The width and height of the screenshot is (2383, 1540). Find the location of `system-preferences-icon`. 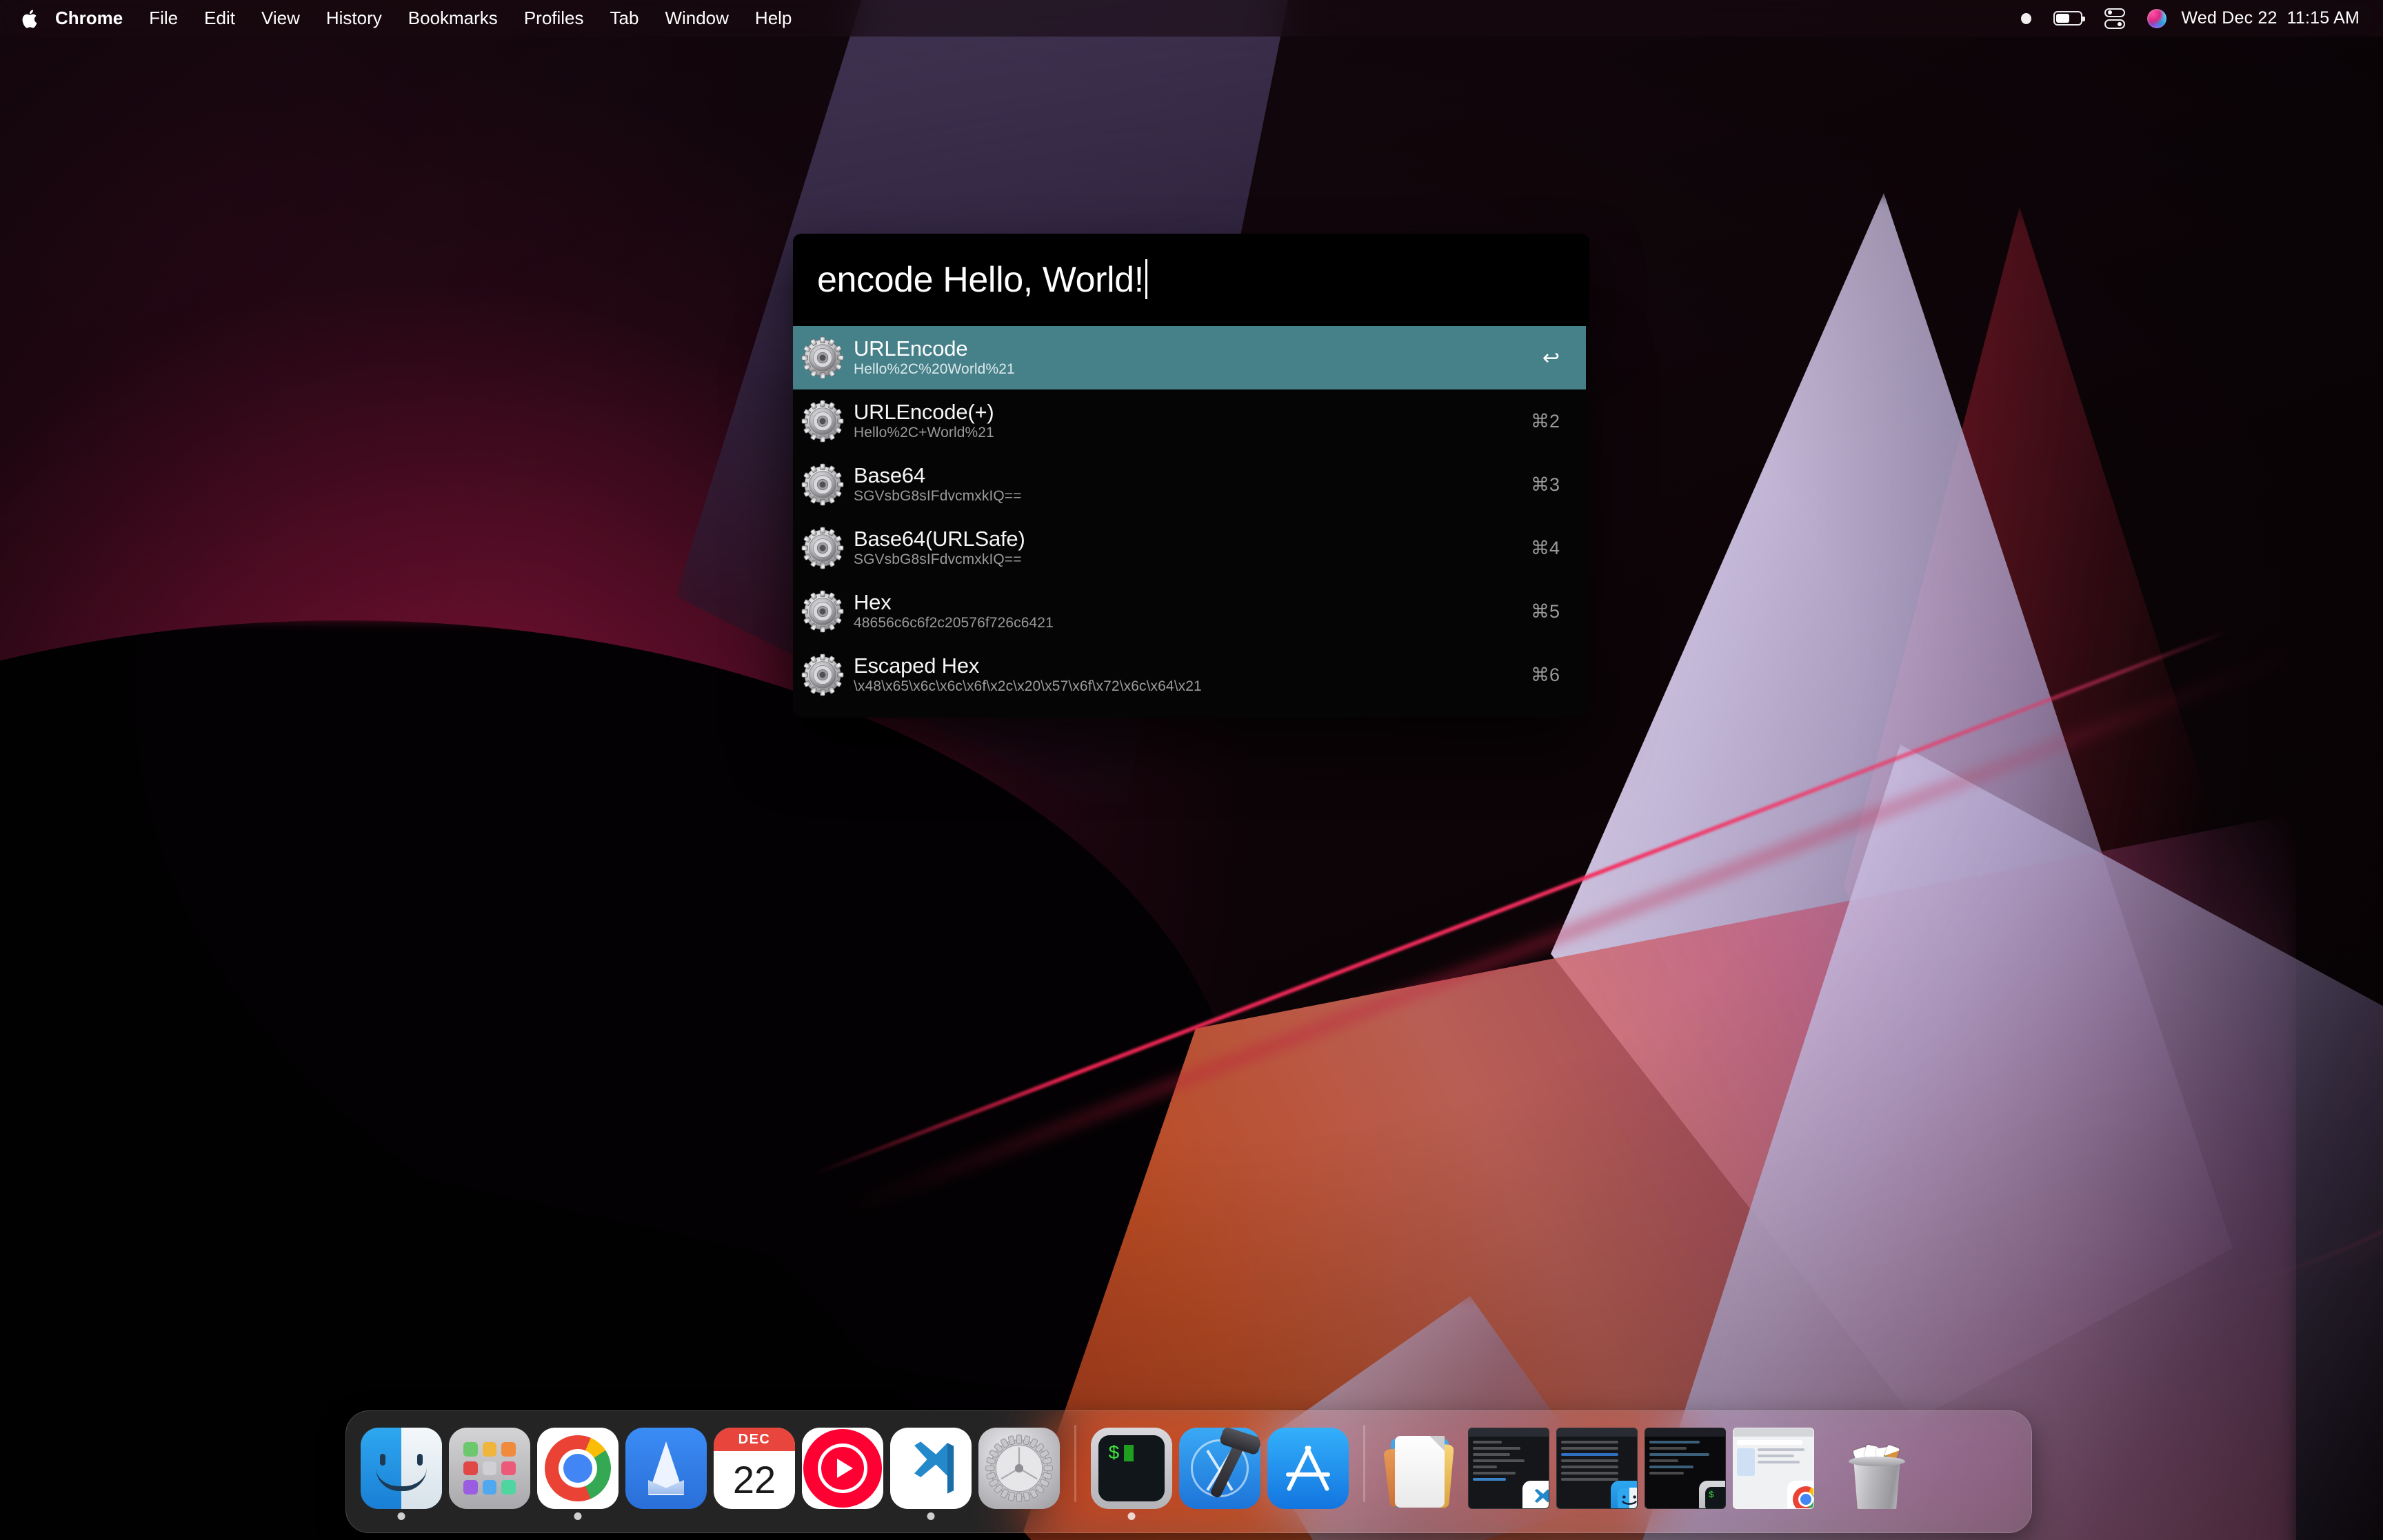

system-preferences-icon is located at coordinates (1019, 1469).